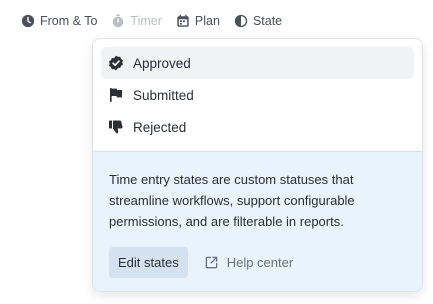  I want to click on state-button: State, so click(258, 21).